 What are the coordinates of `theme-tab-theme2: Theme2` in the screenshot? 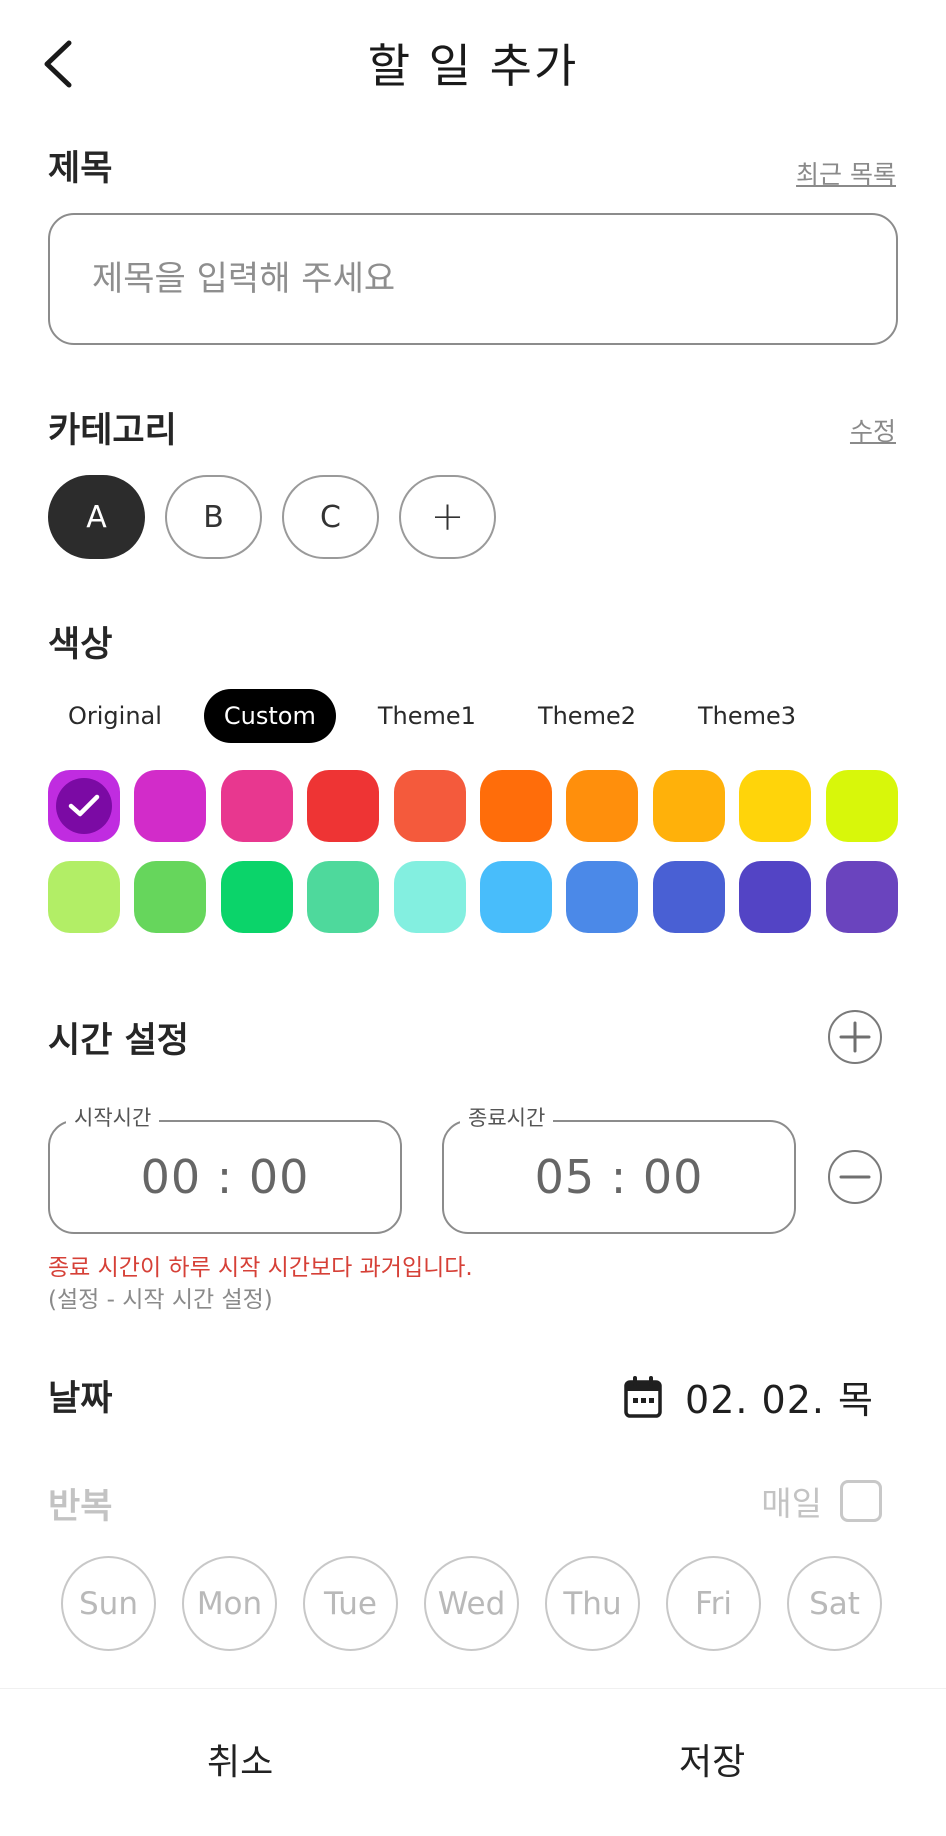 It's located at (587, 716).